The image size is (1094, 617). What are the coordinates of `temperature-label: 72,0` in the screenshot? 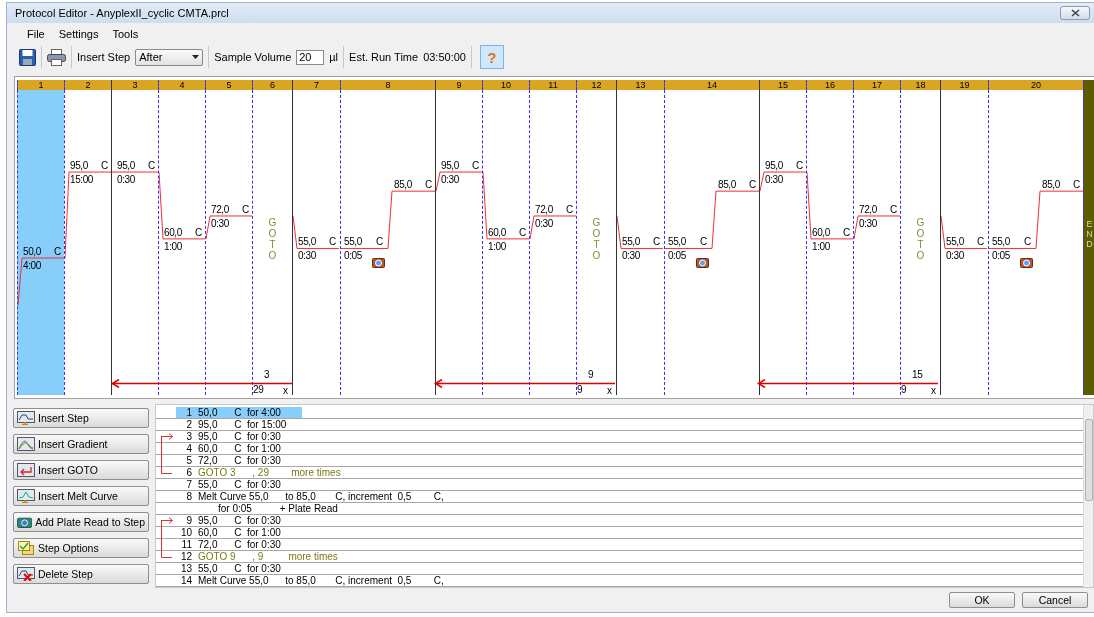 It's located at (544, 209).